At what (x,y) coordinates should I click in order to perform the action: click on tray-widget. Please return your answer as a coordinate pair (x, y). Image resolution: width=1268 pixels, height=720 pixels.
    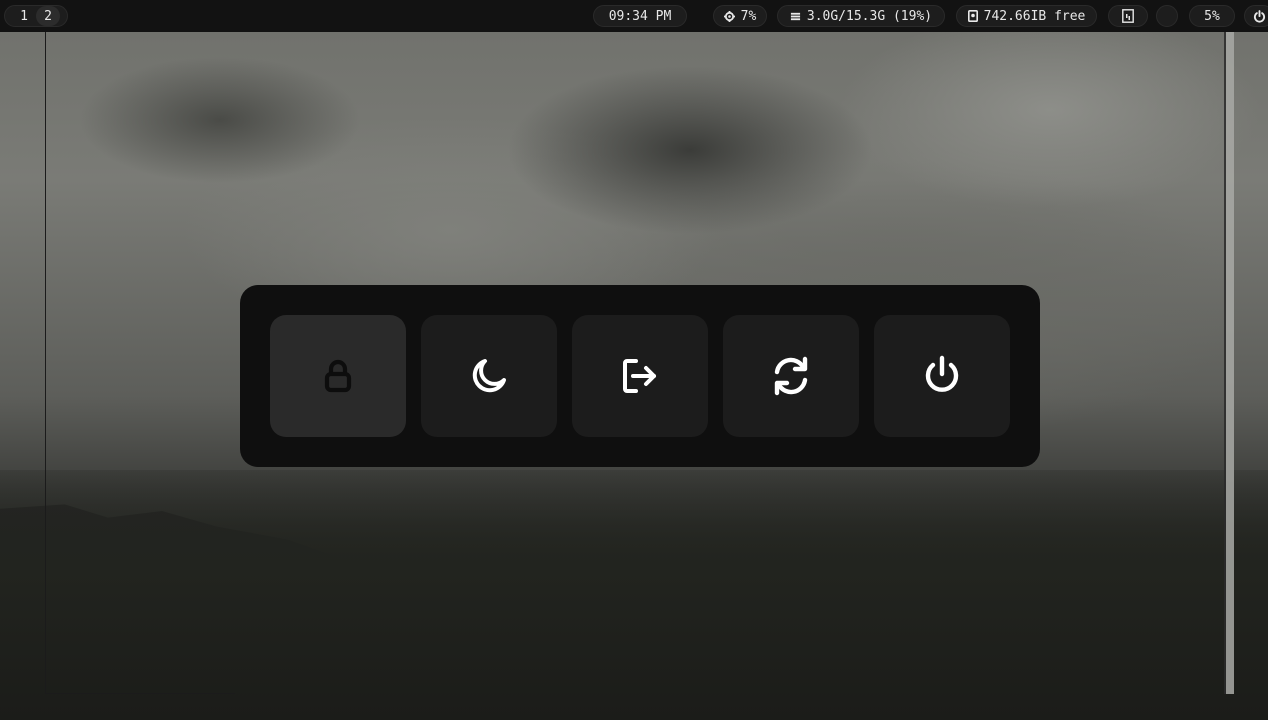
    Looking at the image, I should click on (1128, 16).